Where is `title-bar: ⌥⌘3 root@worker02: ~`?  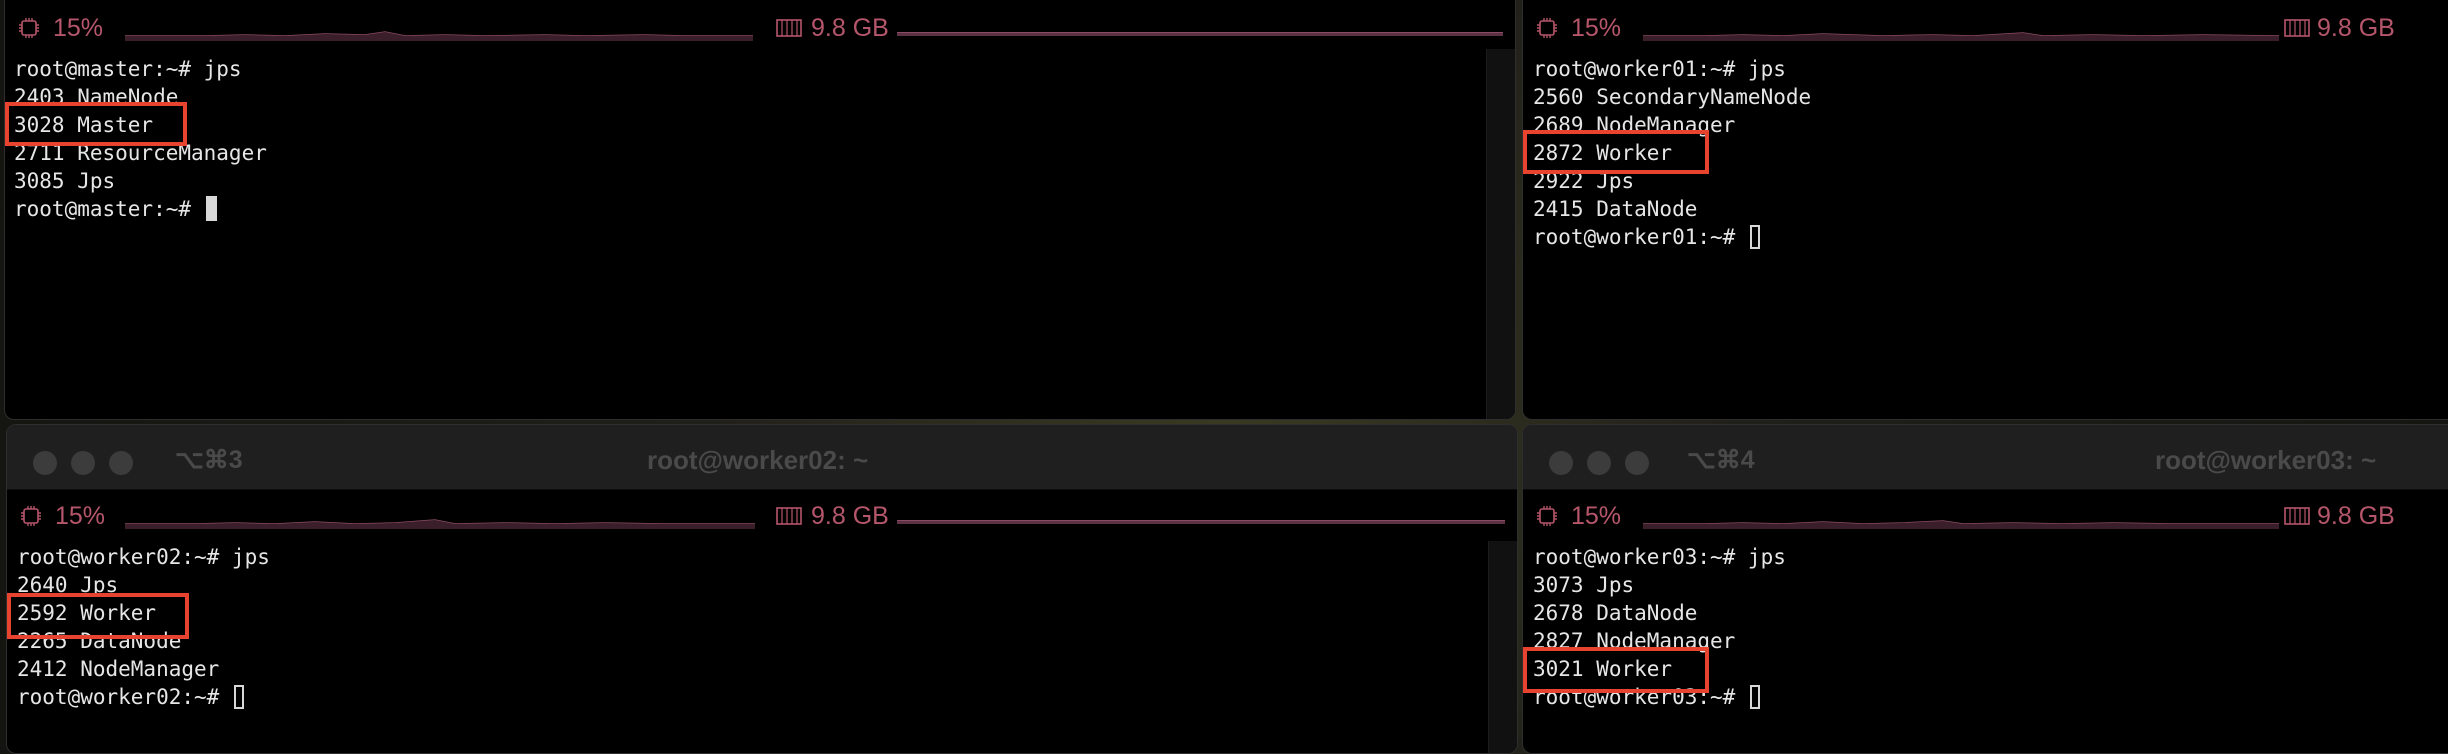
title-bar: ⌥⌘3 root@worker02: ~ is located at coordinates (762, 457).